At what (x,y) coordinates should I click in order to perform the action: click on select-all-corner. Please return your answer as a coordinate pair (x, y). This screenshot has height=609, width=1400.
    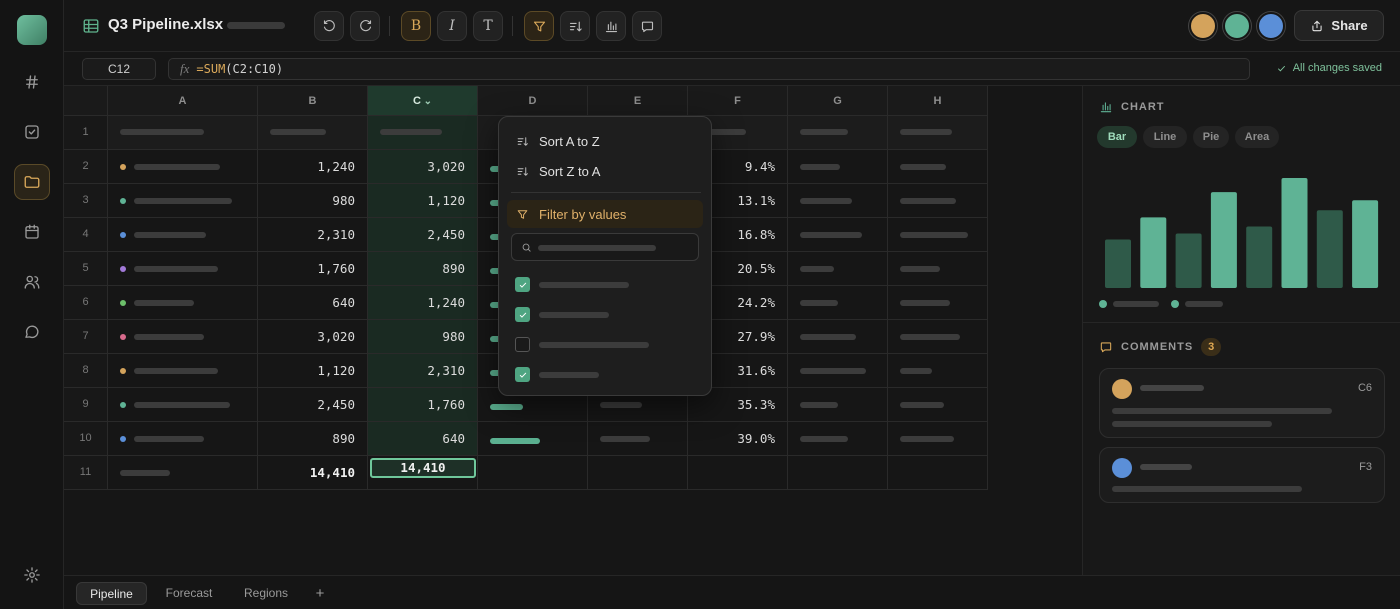
    Looking at the image, I should click on (86, 101).